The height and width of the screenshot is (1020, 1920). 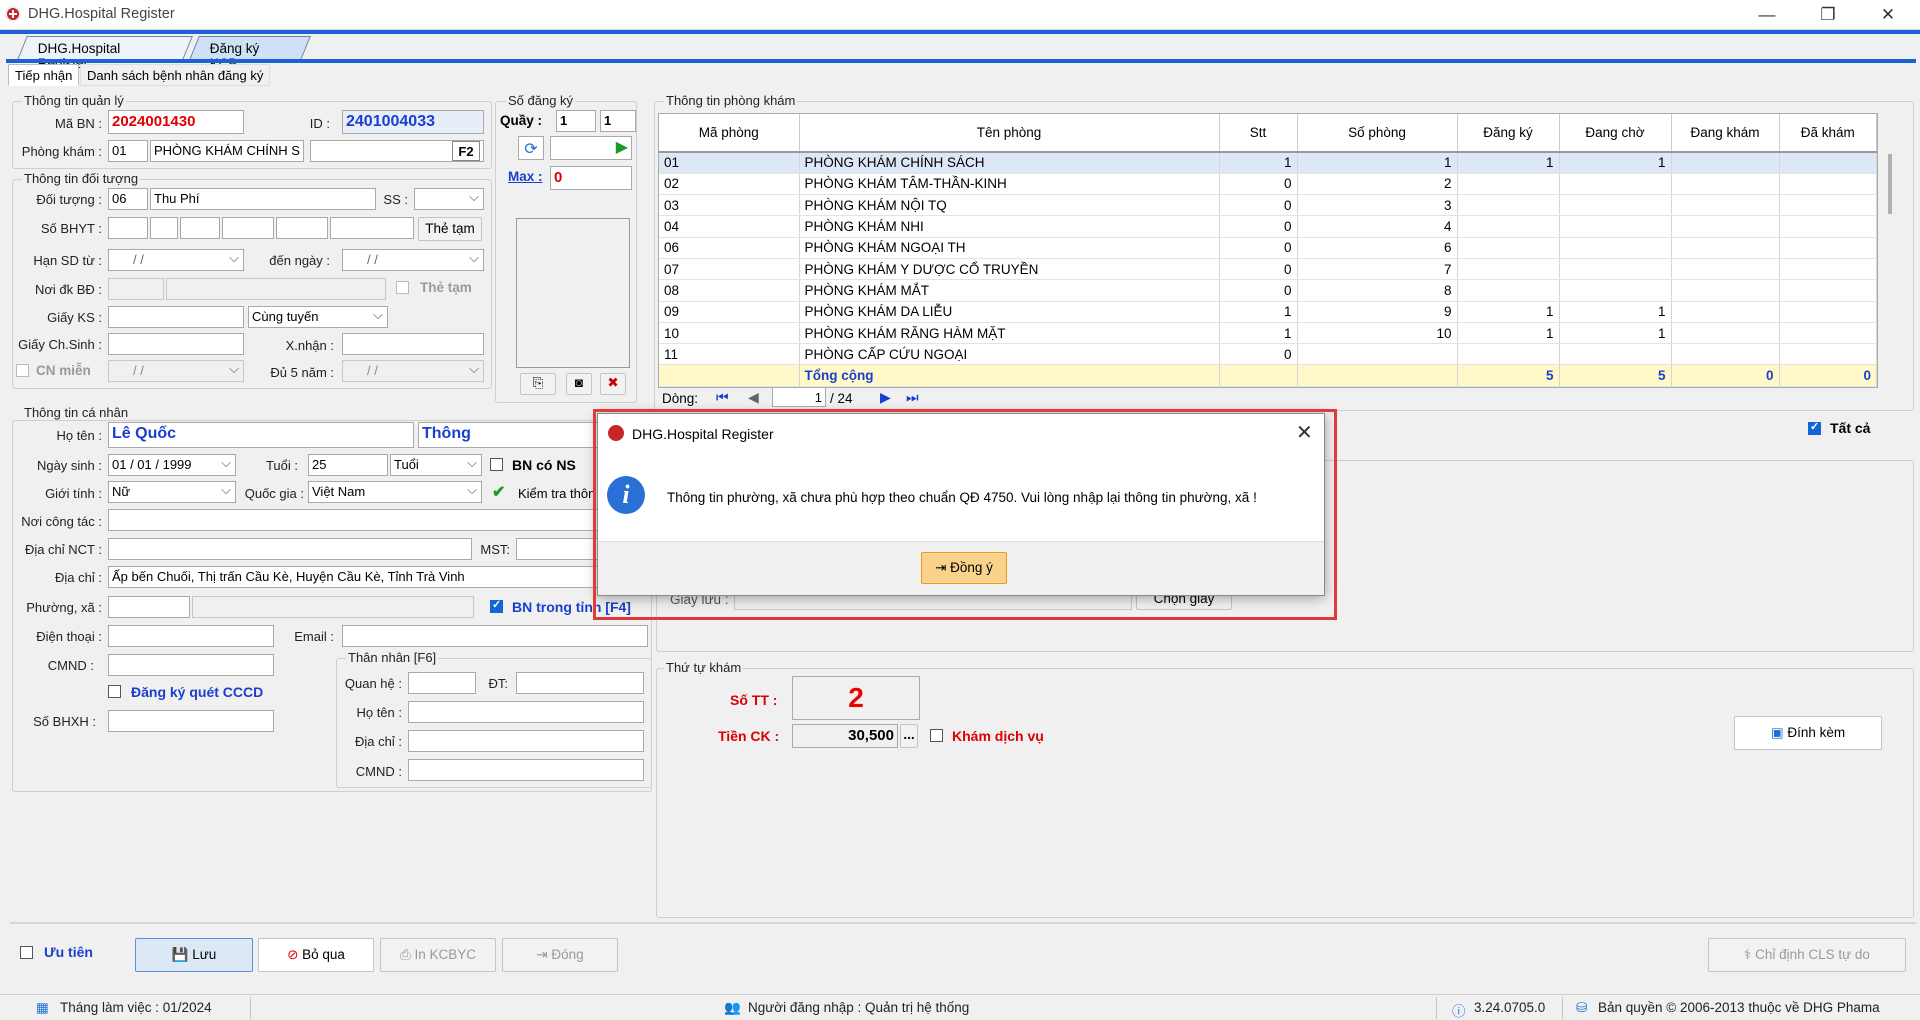 I want to click on table-row: 11 PHÒNG CẤP CỨU NGOẠI 0, so click(x=1268, y=354).